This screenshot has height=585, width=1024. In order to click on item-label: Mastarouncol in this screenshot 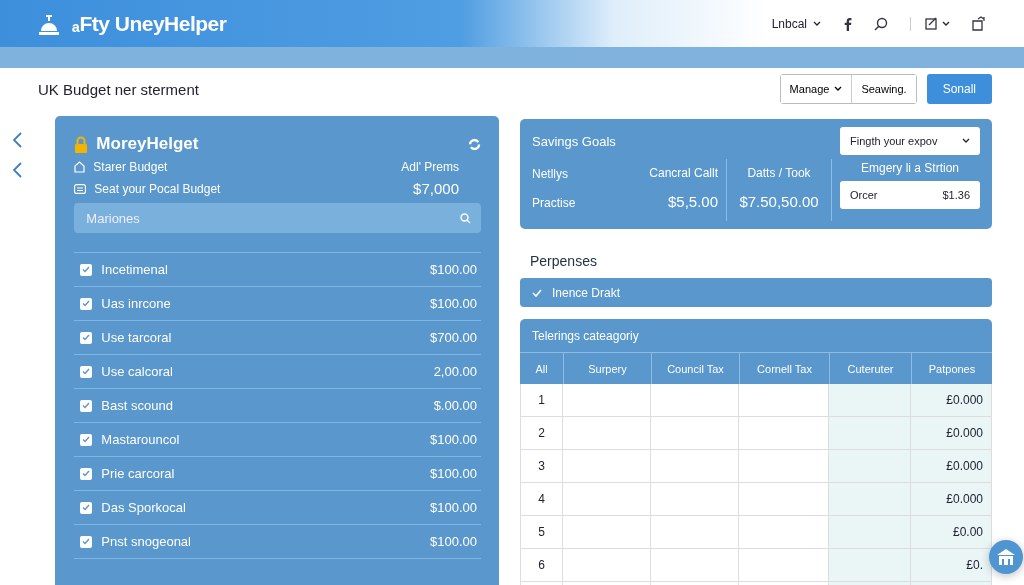, I will do `click(140, 439)`.